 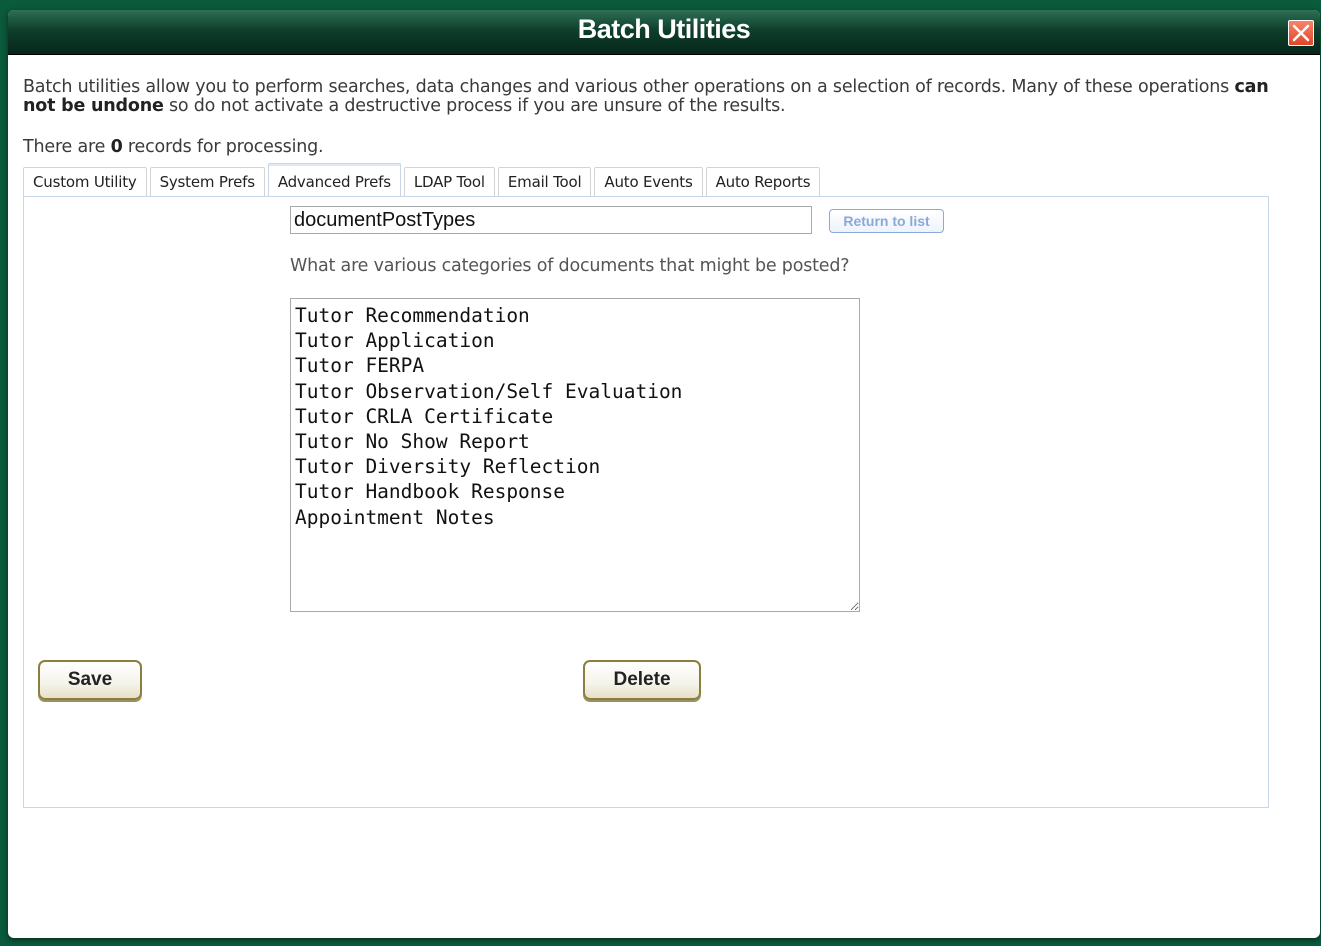 What do you see at coordinates (334, 179) in the screenshot?
I see `tab-advanced-prefs: Advanced Prefs` at bounding box center [334, 179].